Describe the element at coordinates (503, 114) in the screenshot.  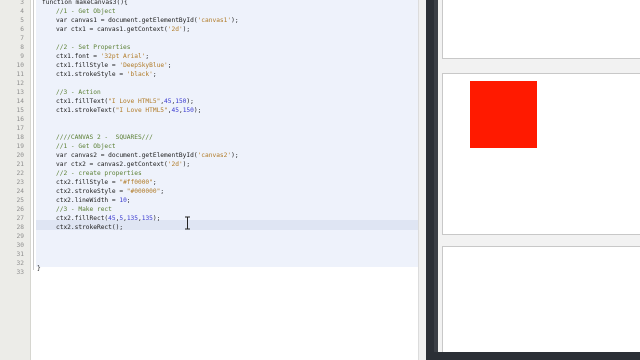
I see `red-square` at that location.